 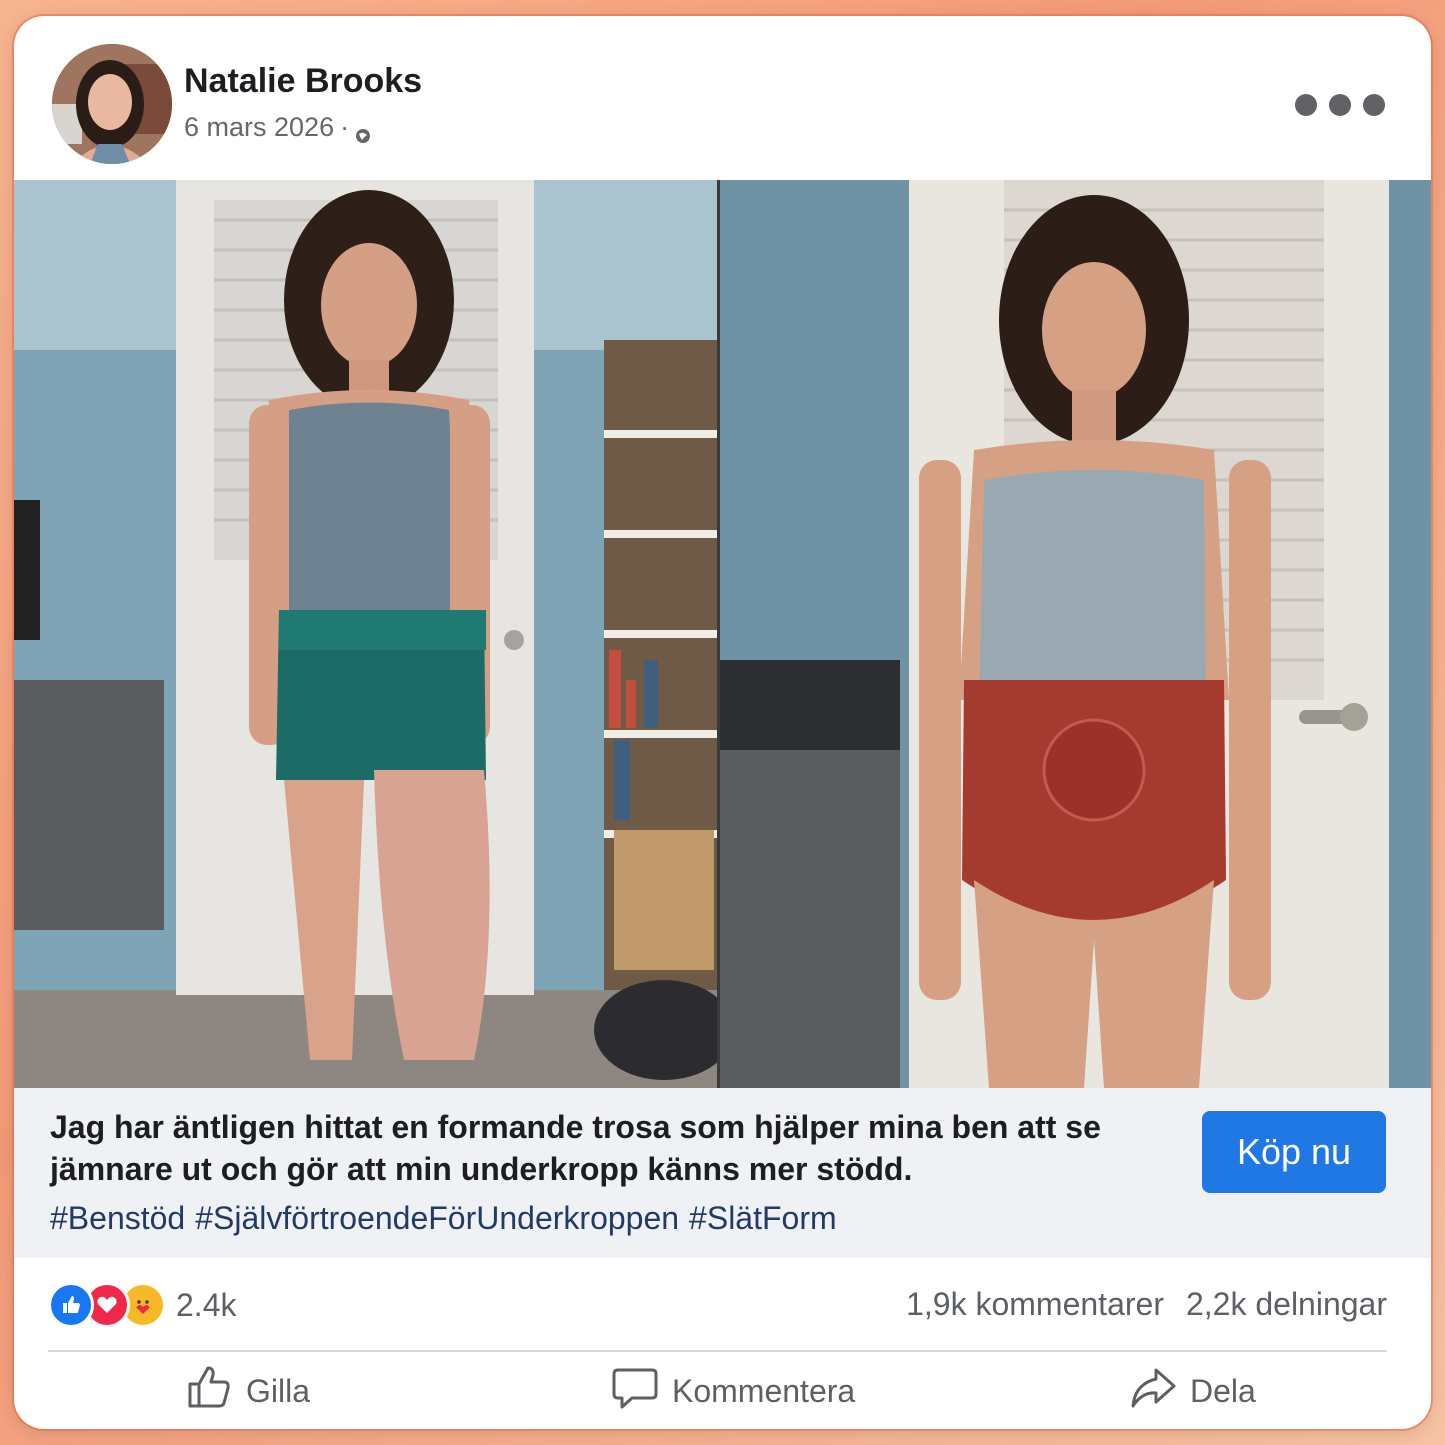 I want to click on comment-button: Kommentera, so click(x=732, y=1391).